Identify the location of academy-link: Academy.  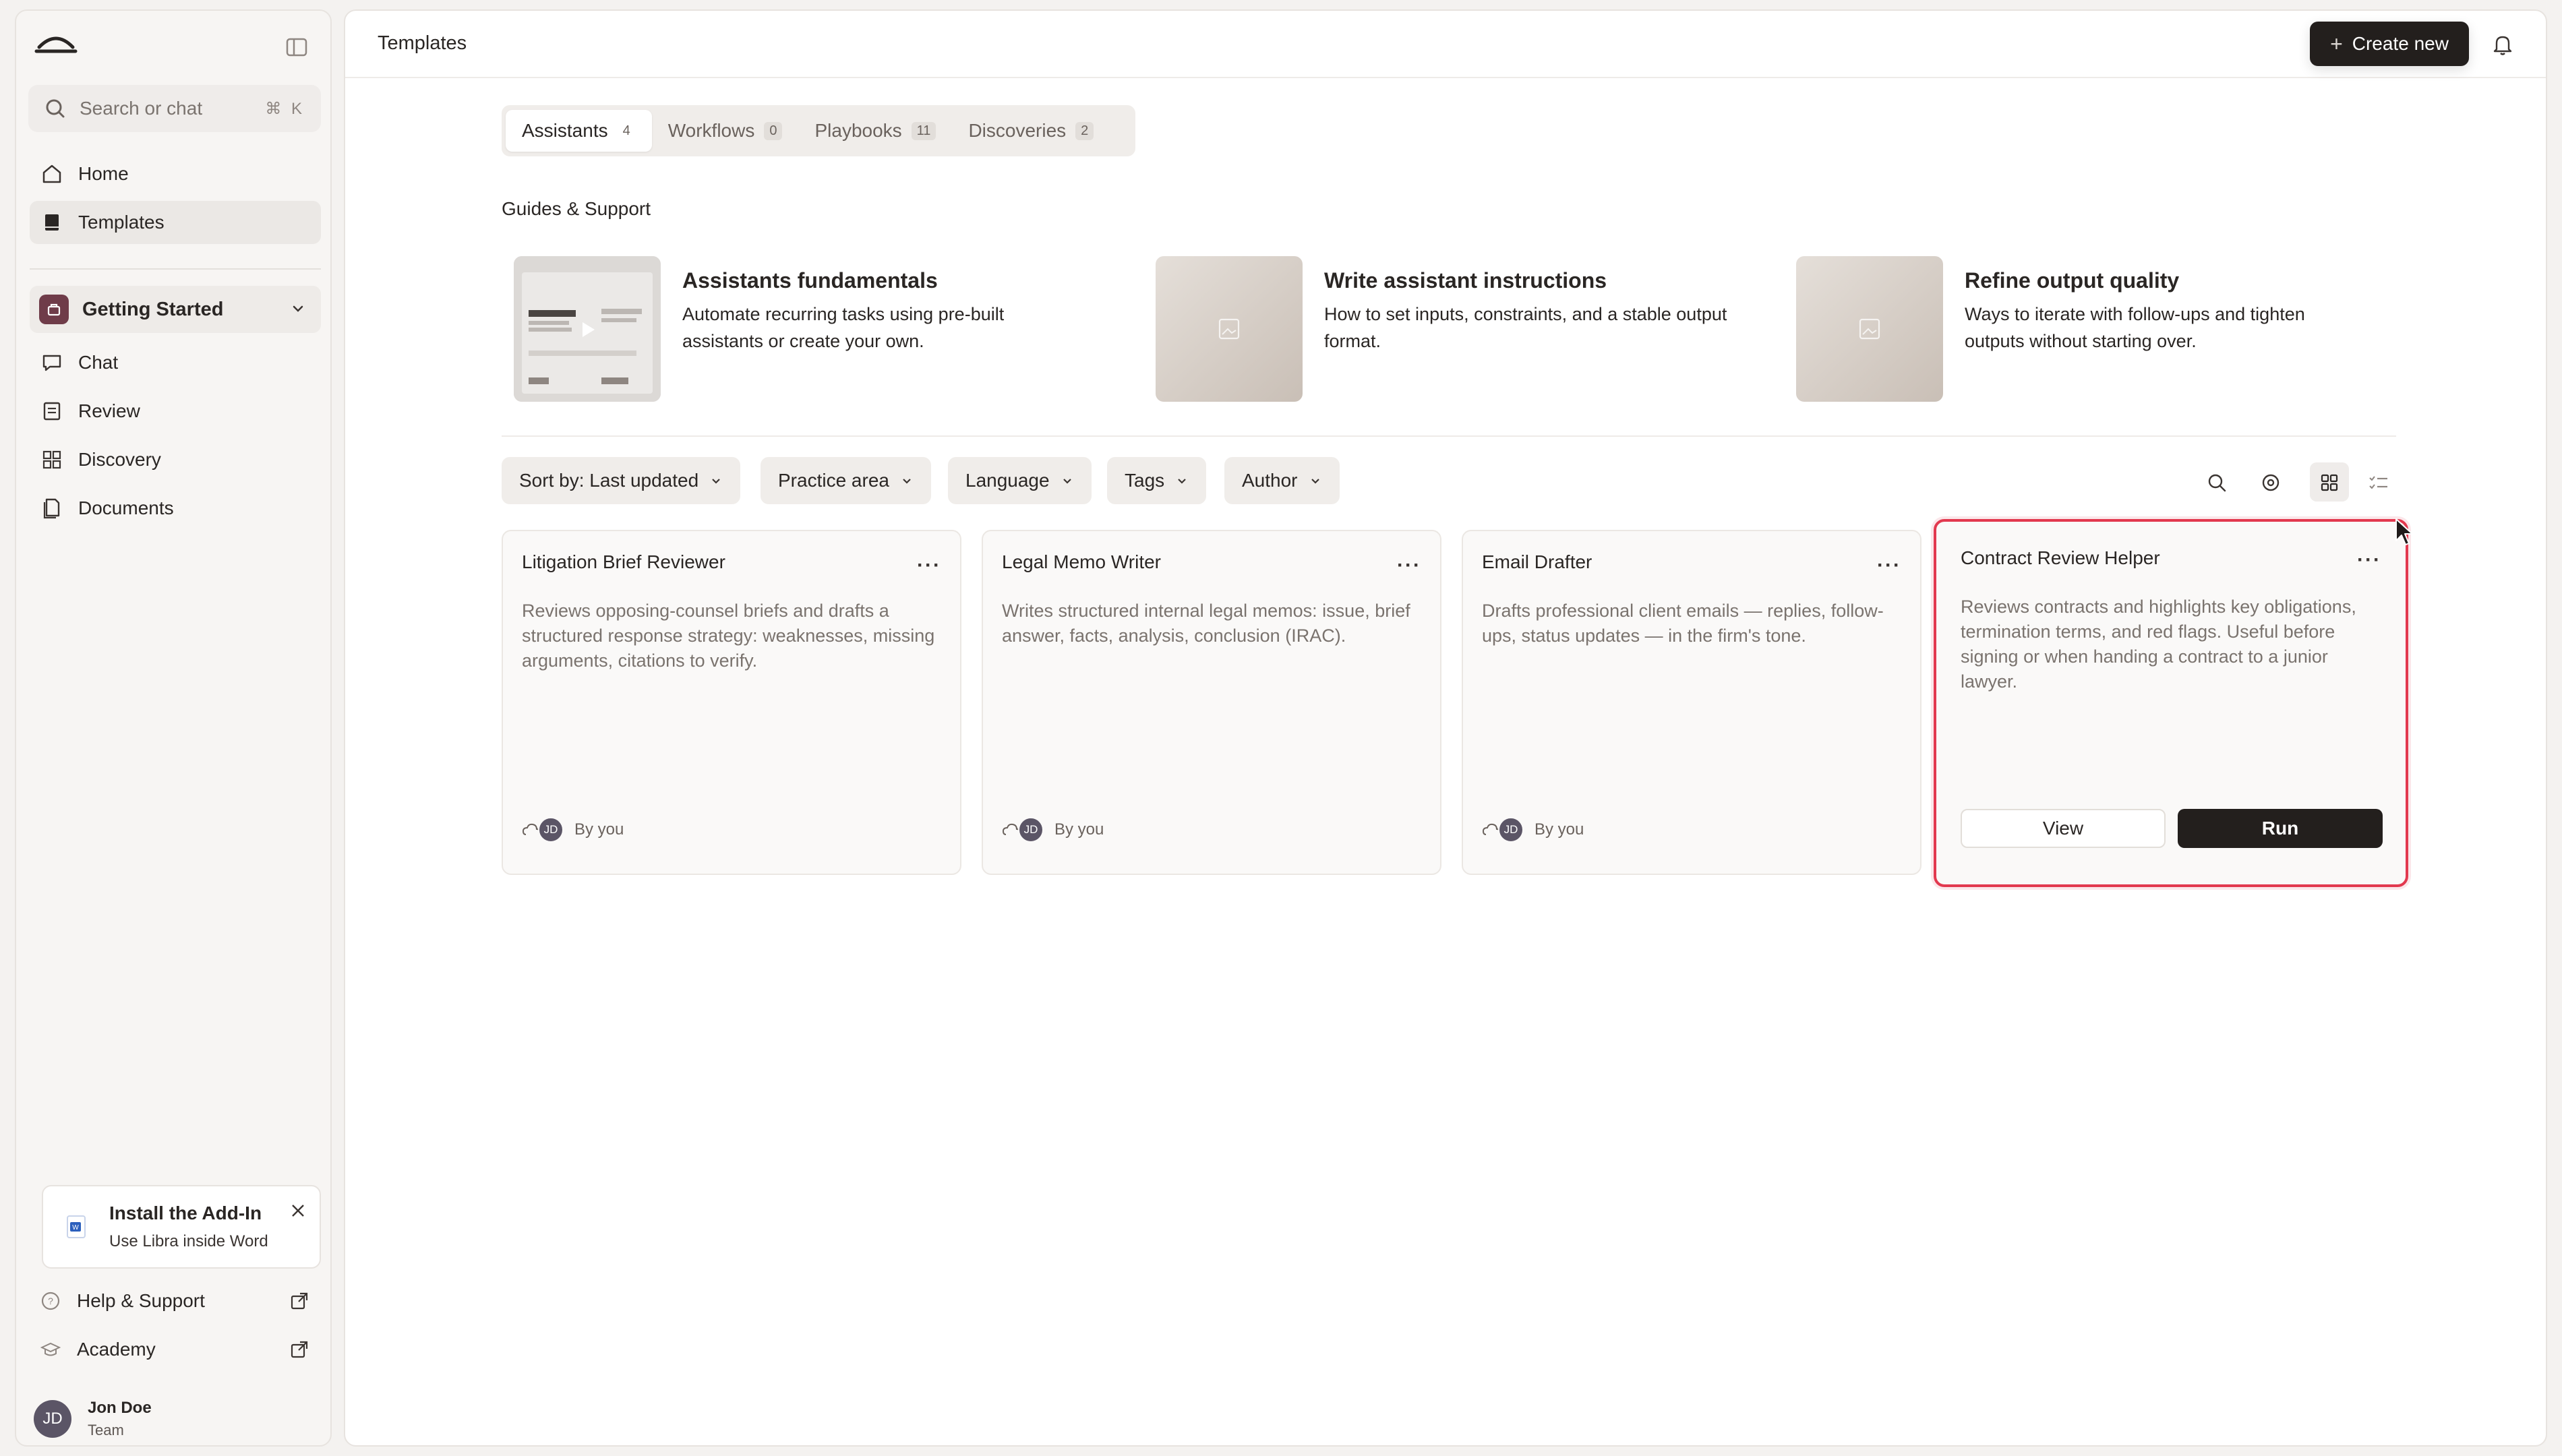
(176, 1349).